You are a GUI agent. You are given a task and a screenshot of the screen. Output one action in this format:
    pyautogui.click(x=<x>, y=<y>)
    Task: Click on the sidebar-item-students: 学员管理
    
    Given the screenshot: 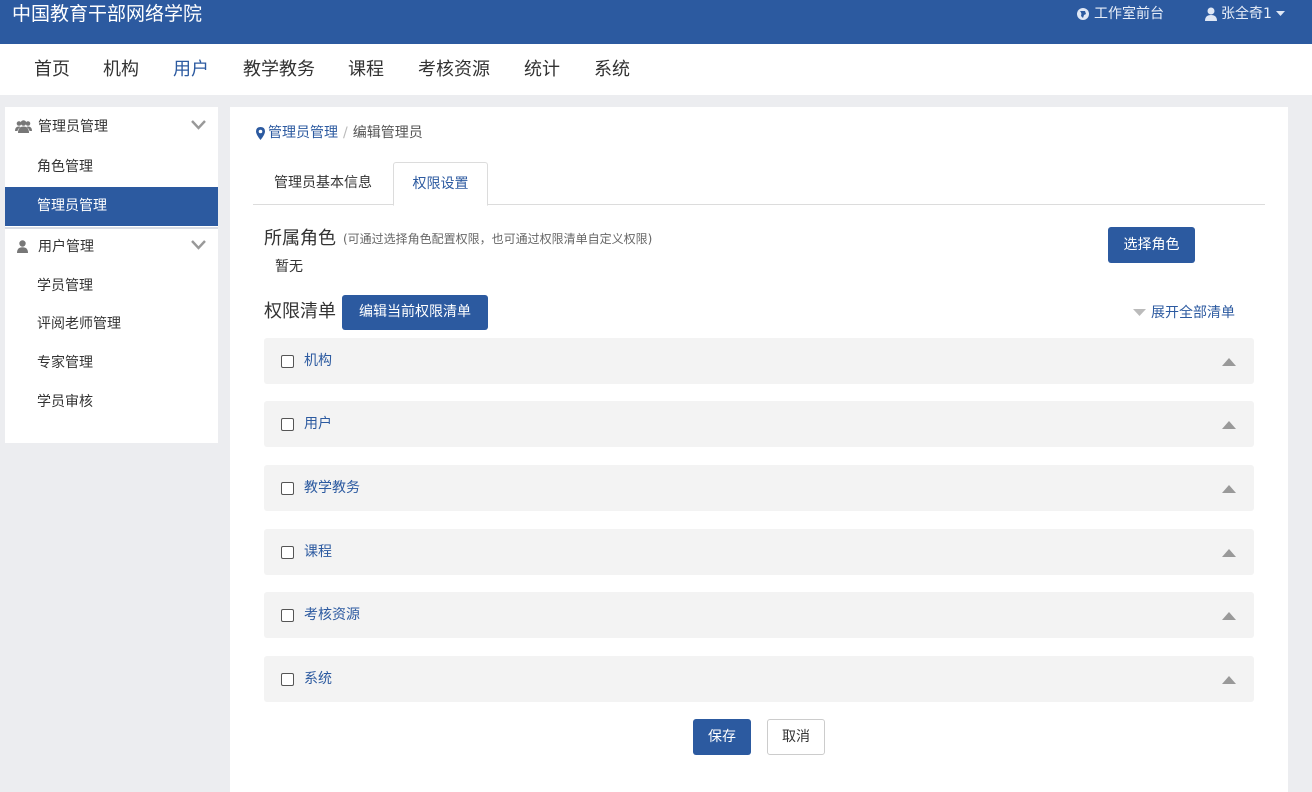 What is the action you would take?
    pyautogui.click(x=111, y=286)
    